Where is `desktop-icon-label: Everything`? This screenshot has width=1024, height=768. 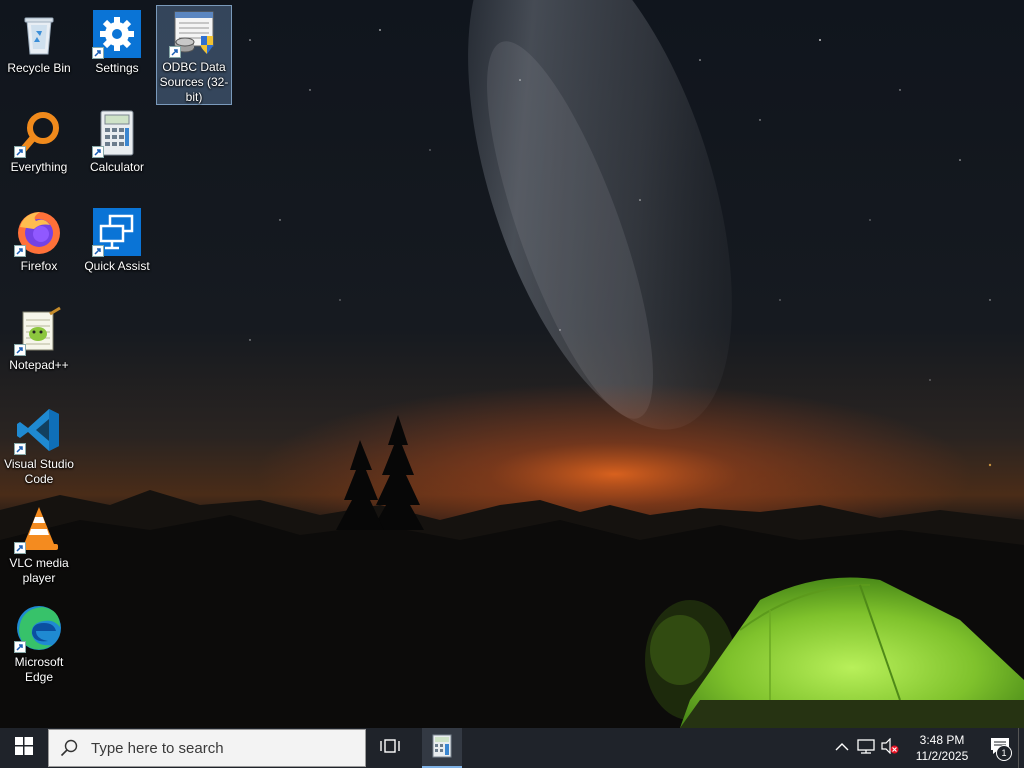 desktop-icon-label: Everything is located at coordinates (39, 167).